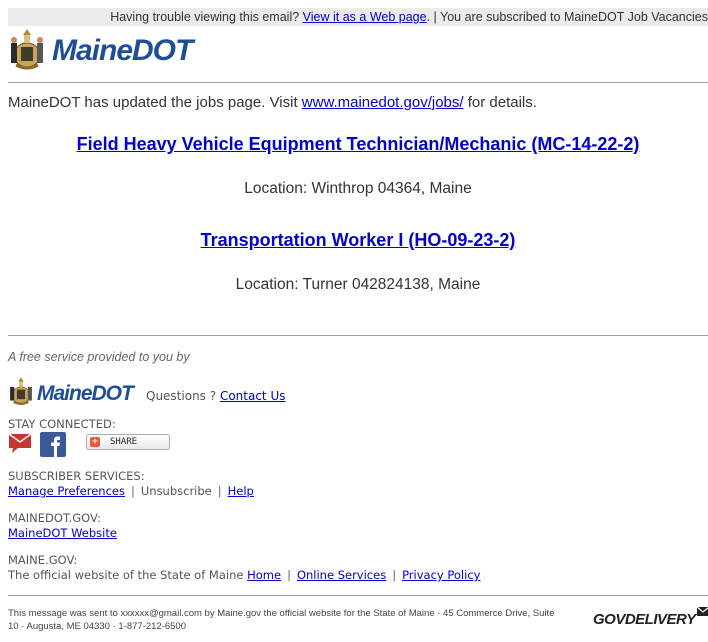 This screenshot has height=642, width=708. I want to click on job-location: Location: Winthrop 04364, Maine, so click(358, 188).